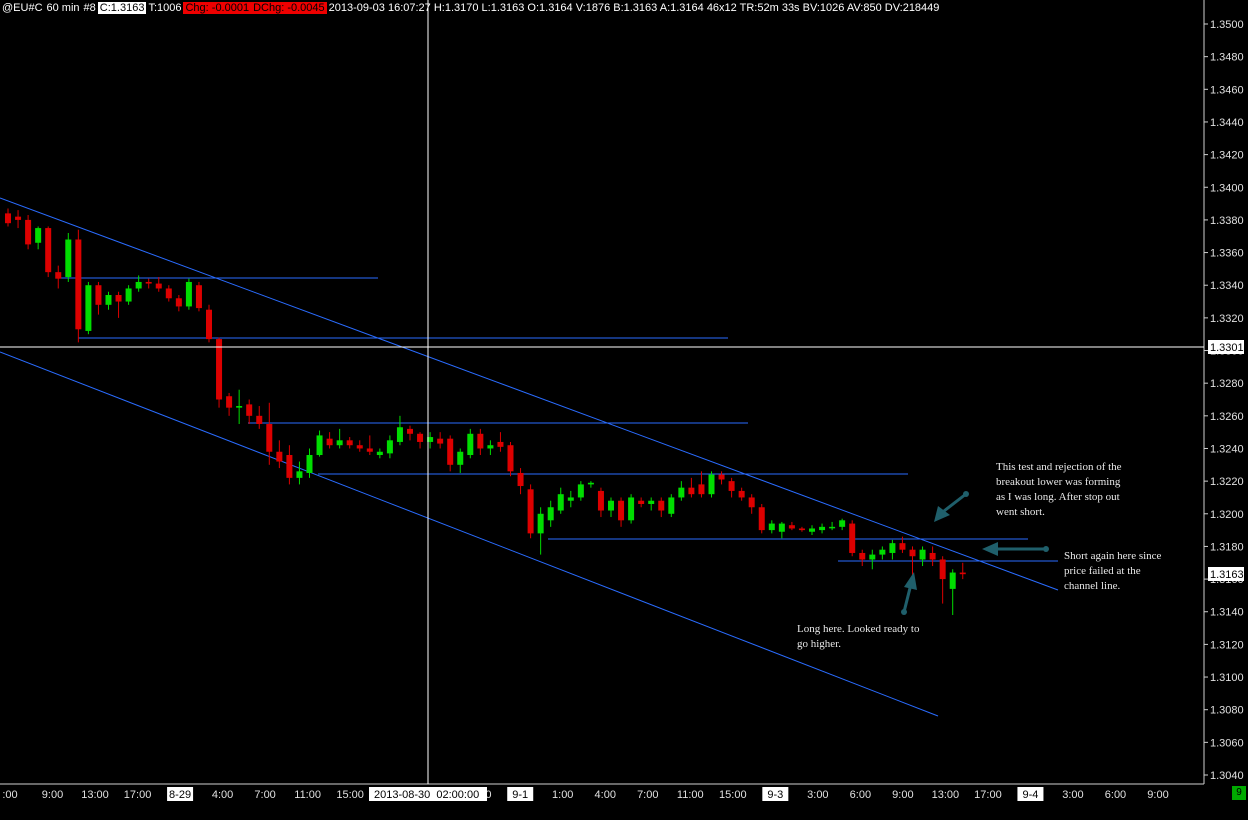  What do you see at coordinates (1227, 348) in the screenshot?
I see `crosshair-price-label: 1.3301` at bounding box center [1227, 348].